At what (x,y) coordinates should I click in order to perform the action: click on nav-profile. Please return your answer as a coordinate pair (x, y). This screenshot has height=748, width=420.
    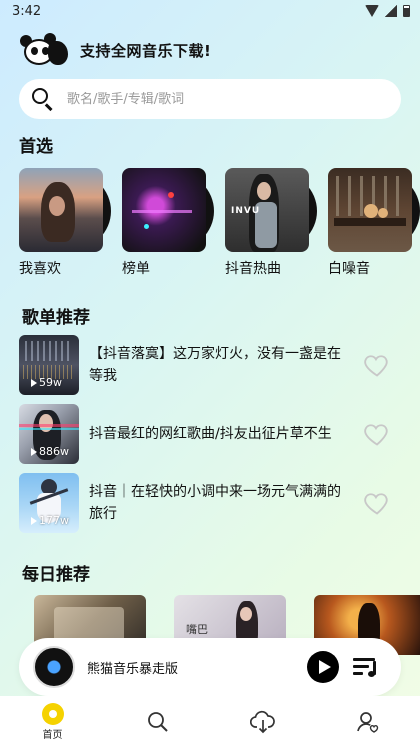
    Looking at the image, I should click on (367, 722).